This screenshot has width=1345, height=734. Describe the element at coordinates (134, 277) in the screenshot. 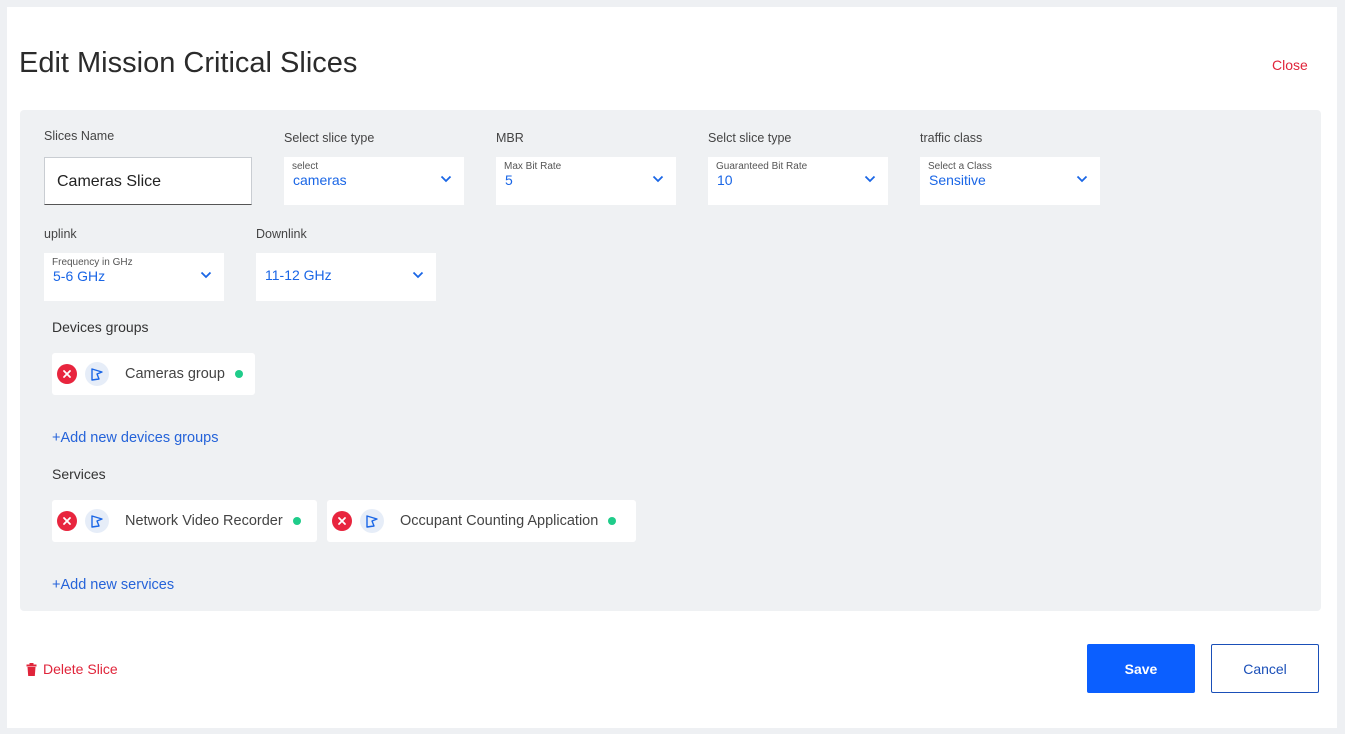

I see `uplink-select: Frequency in GHz 5-6 GHz` at that location.